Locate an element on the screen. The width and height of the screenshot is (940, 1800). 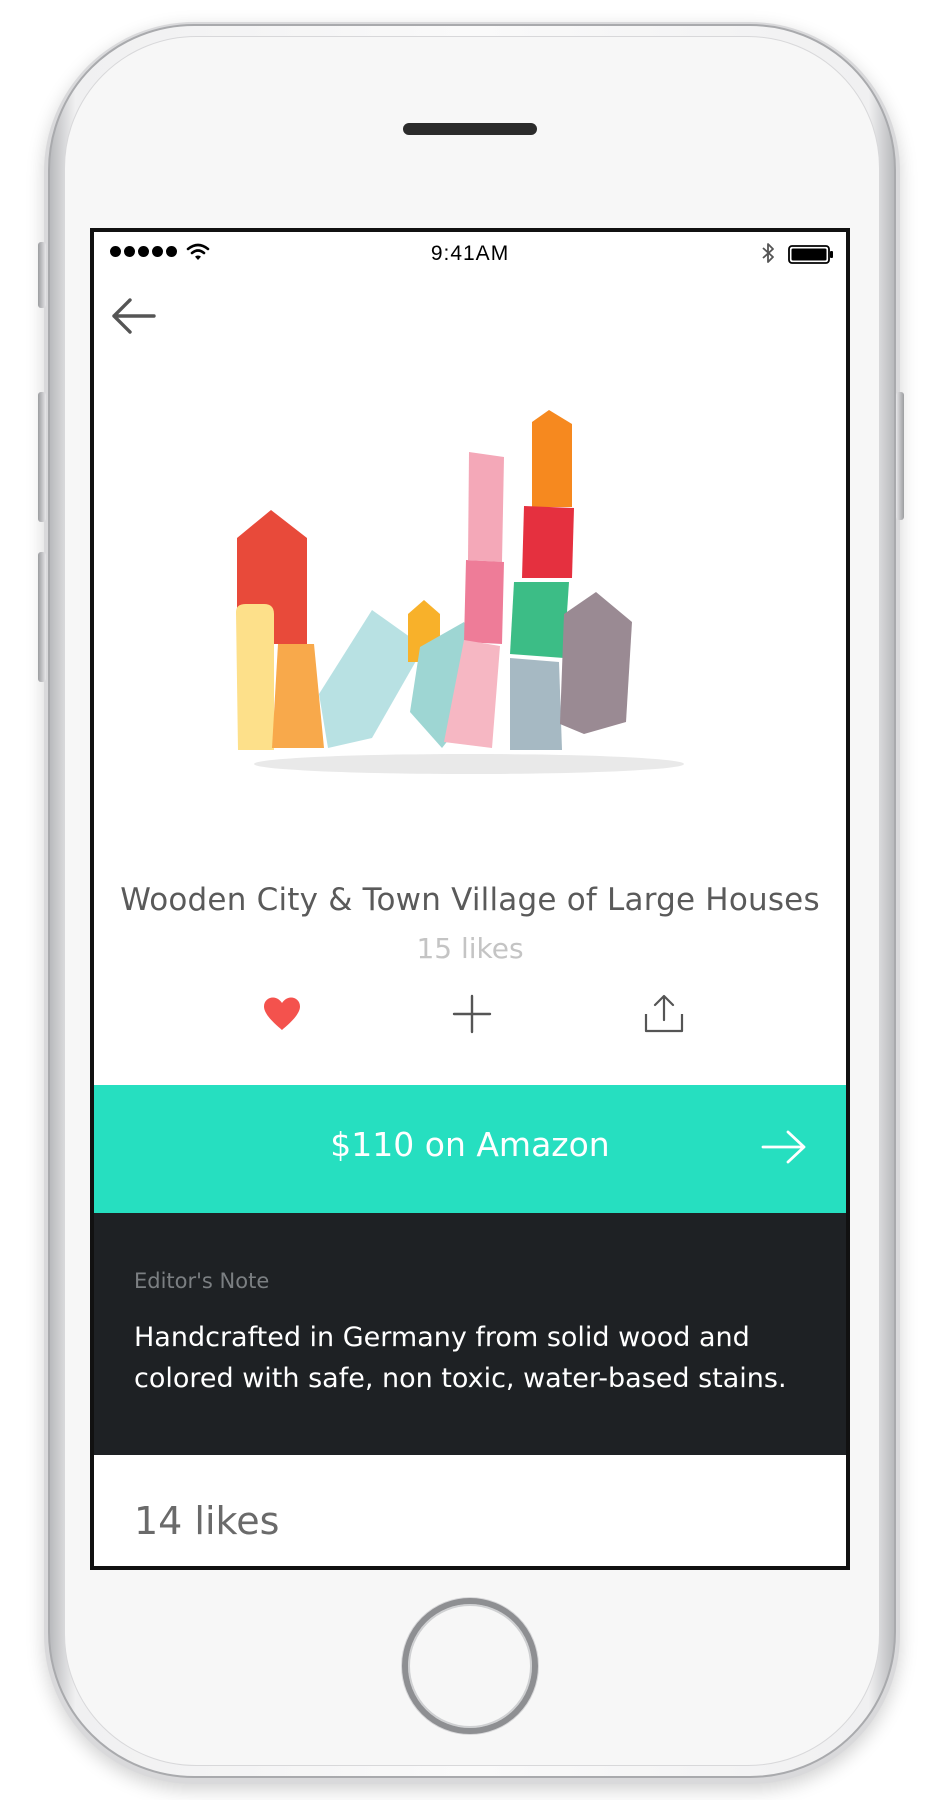
block-red is located at coordinates (548, 542).